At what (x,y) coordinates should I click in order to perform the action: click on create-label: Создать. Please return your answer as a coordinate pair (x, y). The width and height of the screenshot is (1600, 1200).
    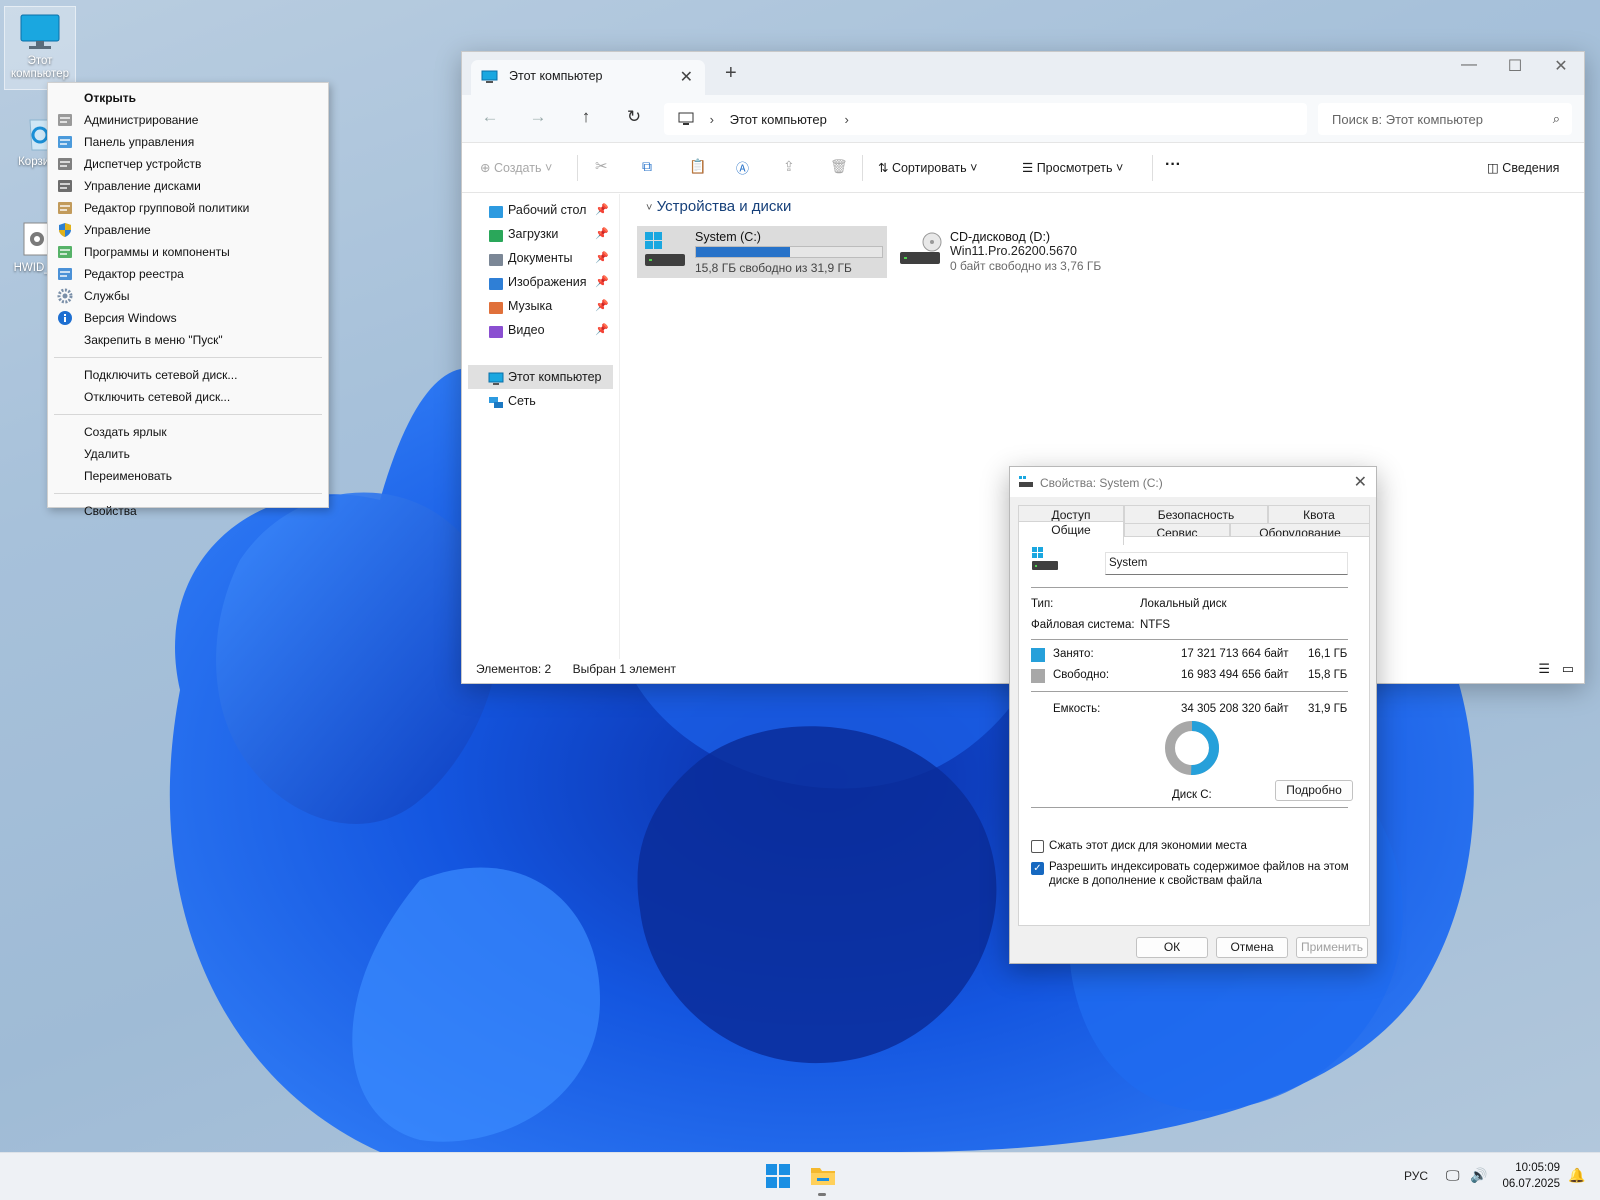
    Looking at the image, I should click on (517, 168).